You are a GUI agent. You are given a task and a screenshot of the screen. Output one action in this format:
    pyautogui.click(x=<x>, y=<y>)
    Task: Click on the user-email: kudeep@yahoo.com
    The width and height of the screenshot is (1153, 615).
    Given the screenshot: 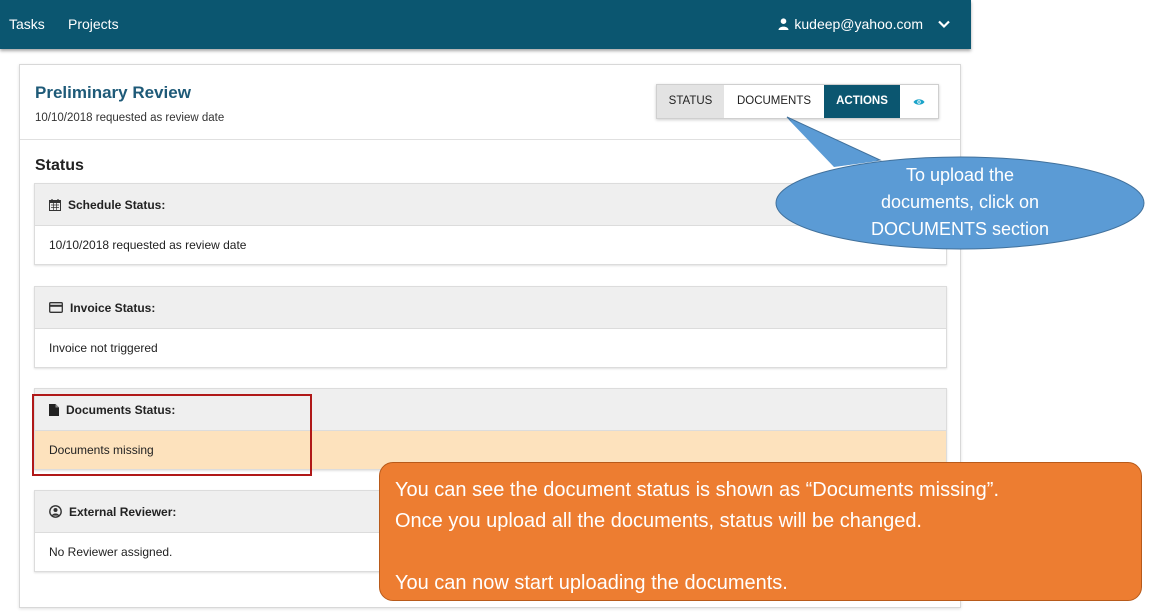 What is the action you would take?
    pyautogui.click(x=858, y=24)
    